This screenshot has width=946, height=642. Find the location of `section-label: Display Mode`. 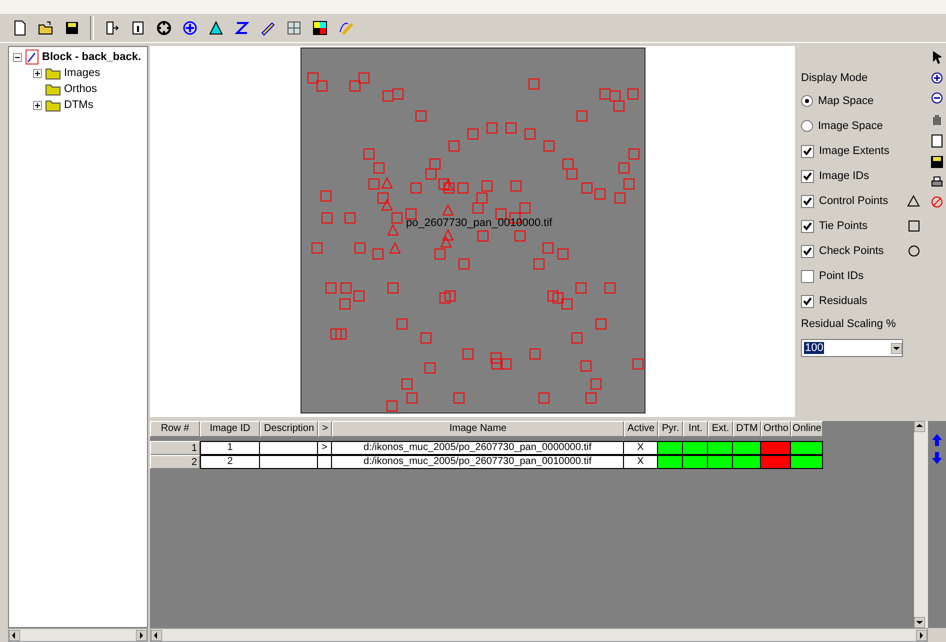

section-label: Display Mode is located at coordinates (835, 78).